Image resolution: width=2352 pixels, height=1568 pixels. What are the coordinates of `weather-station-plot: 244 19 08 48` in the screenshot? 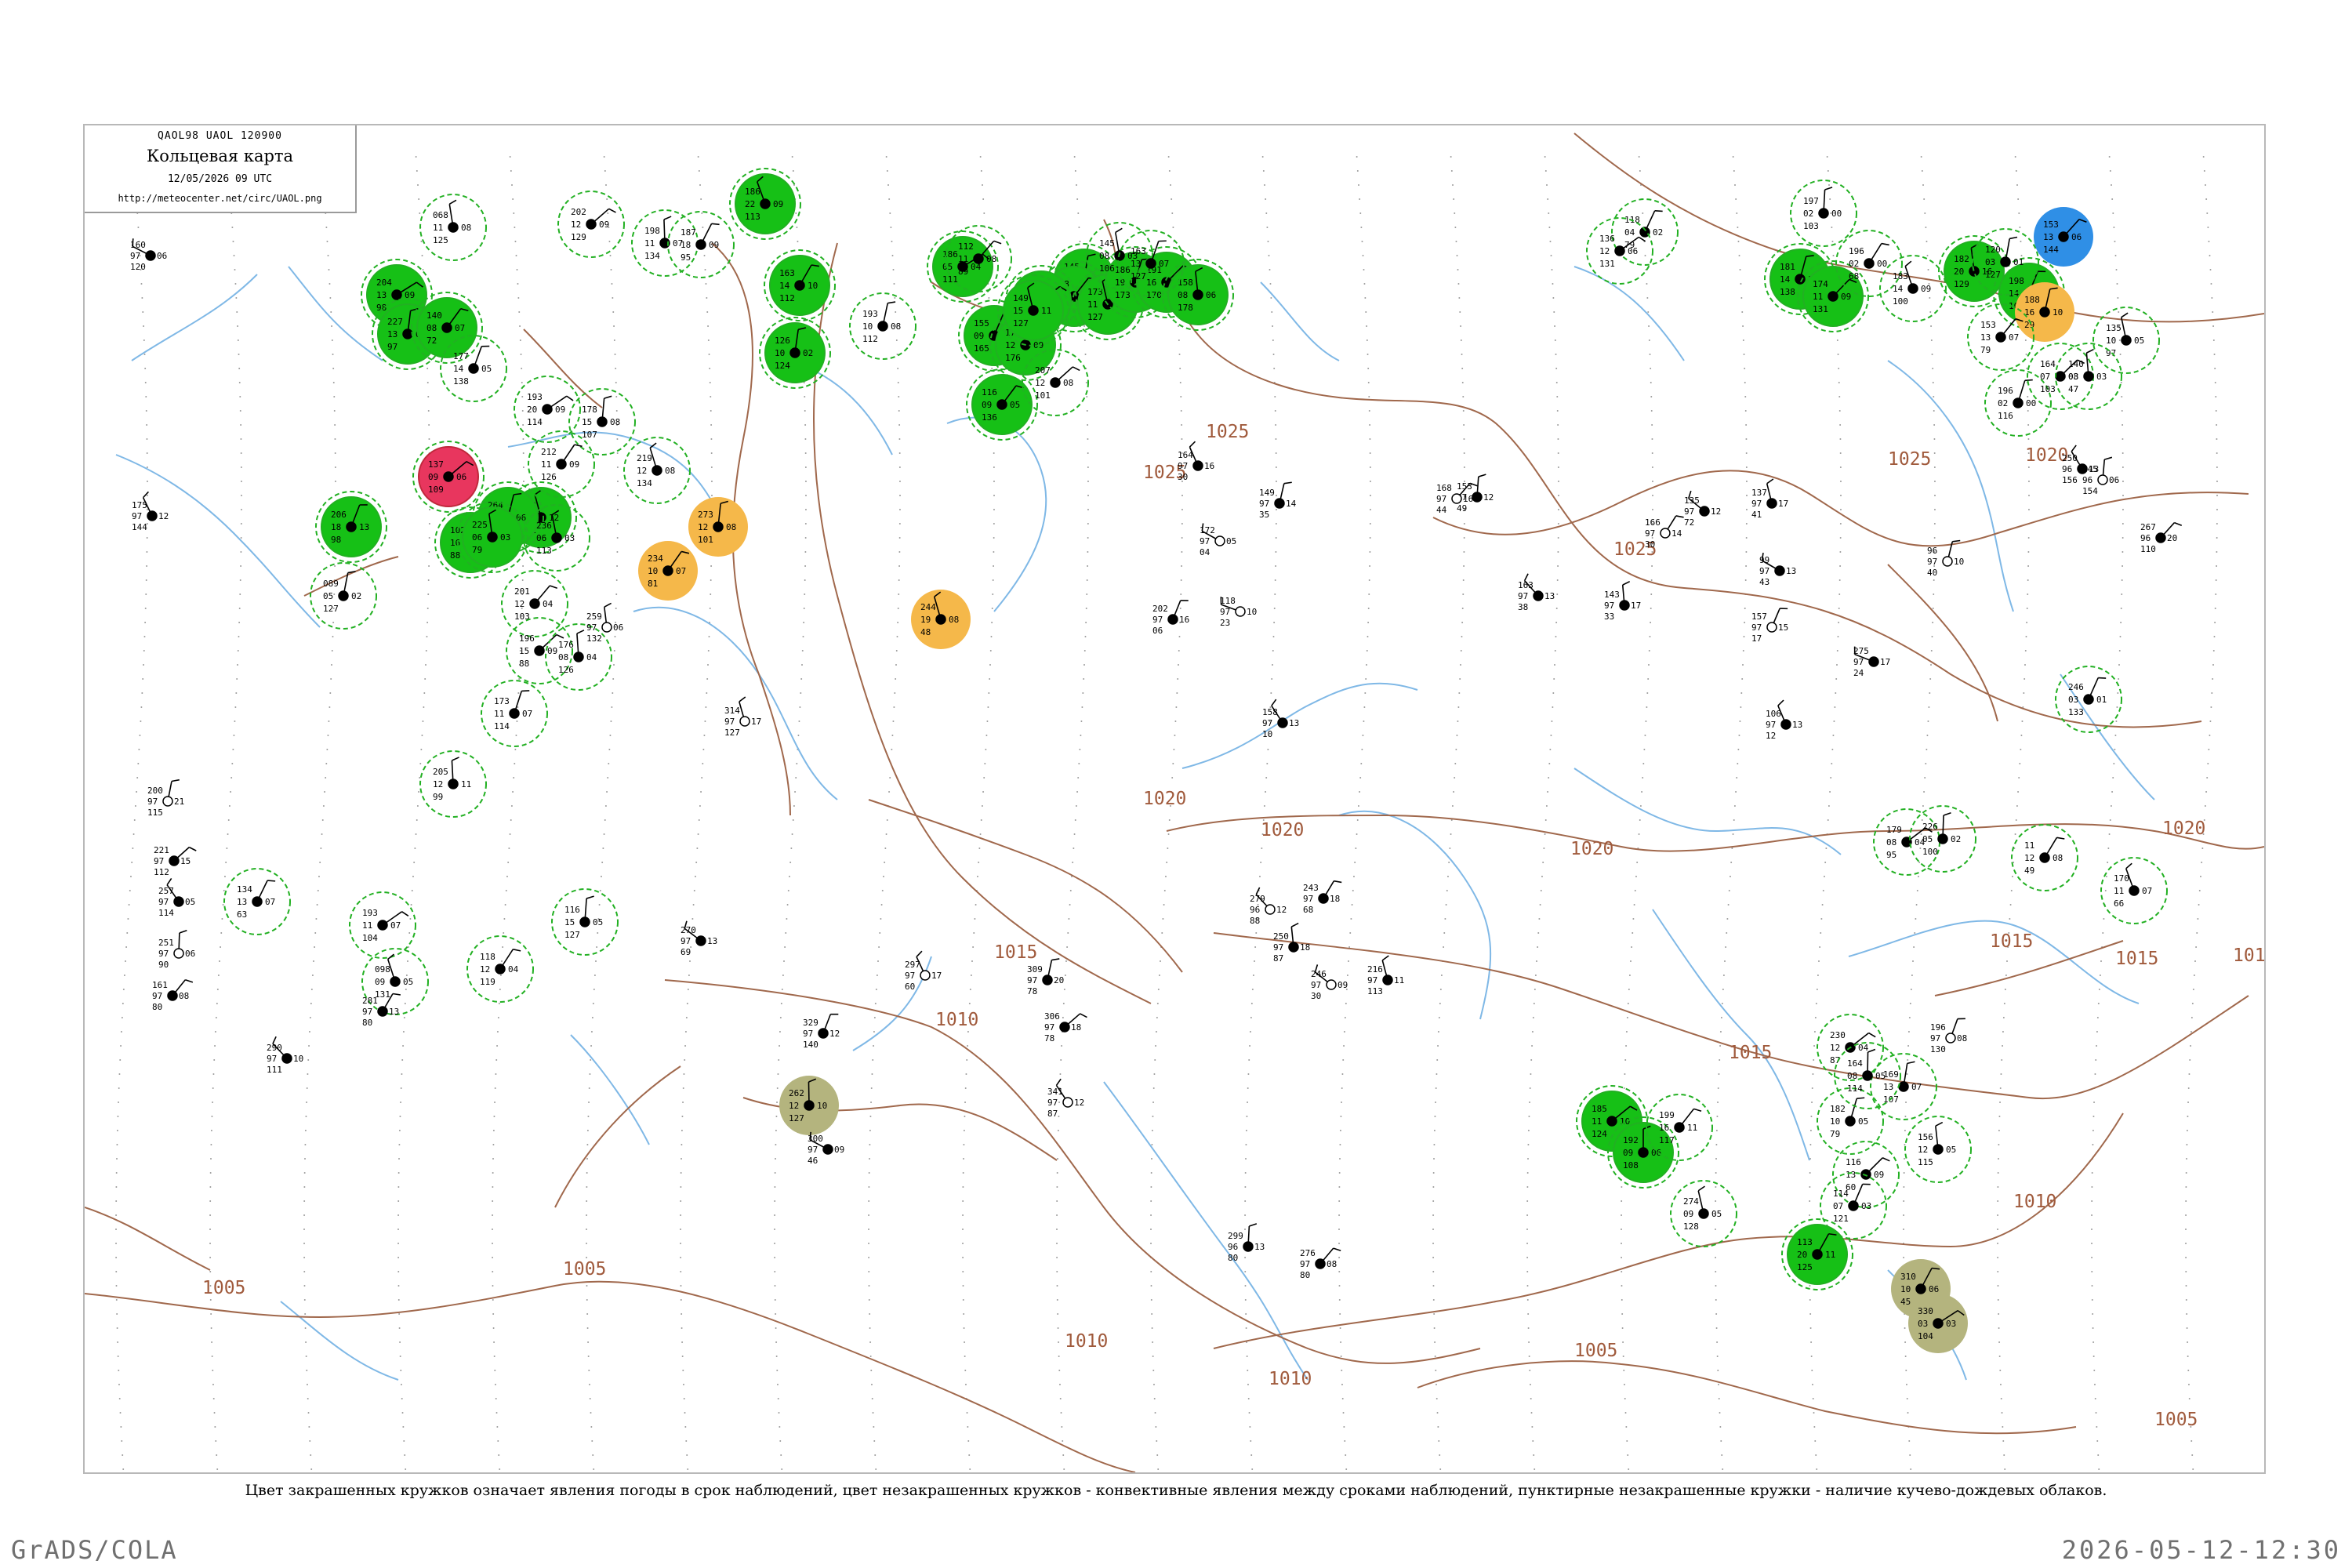 It's located at (941, 619).